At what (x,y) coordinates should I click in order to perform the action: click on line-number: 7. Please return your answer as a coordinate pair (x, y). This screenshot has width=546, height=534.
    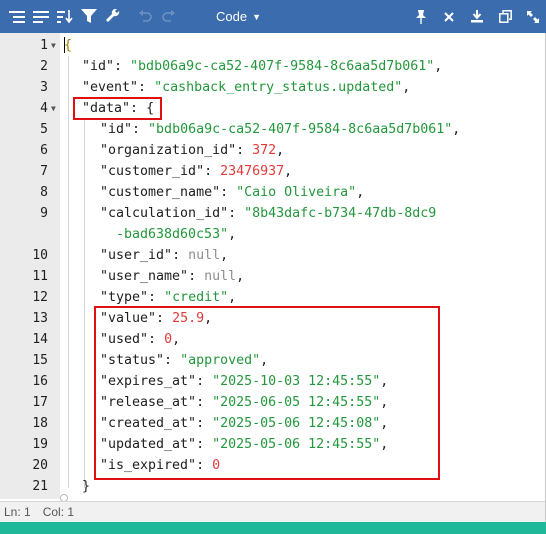
    Looking at the image, I should click on (44, 171).